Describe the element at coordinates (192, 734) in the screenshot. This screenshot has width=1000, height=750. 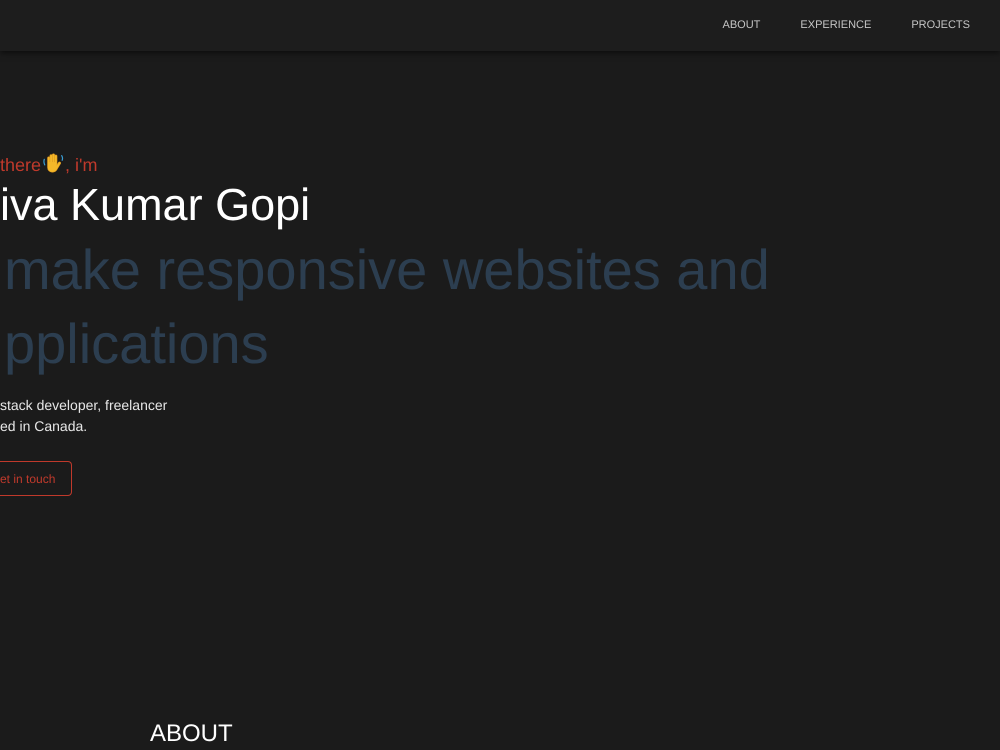
I see `section-heading: ABOUT` at that location.